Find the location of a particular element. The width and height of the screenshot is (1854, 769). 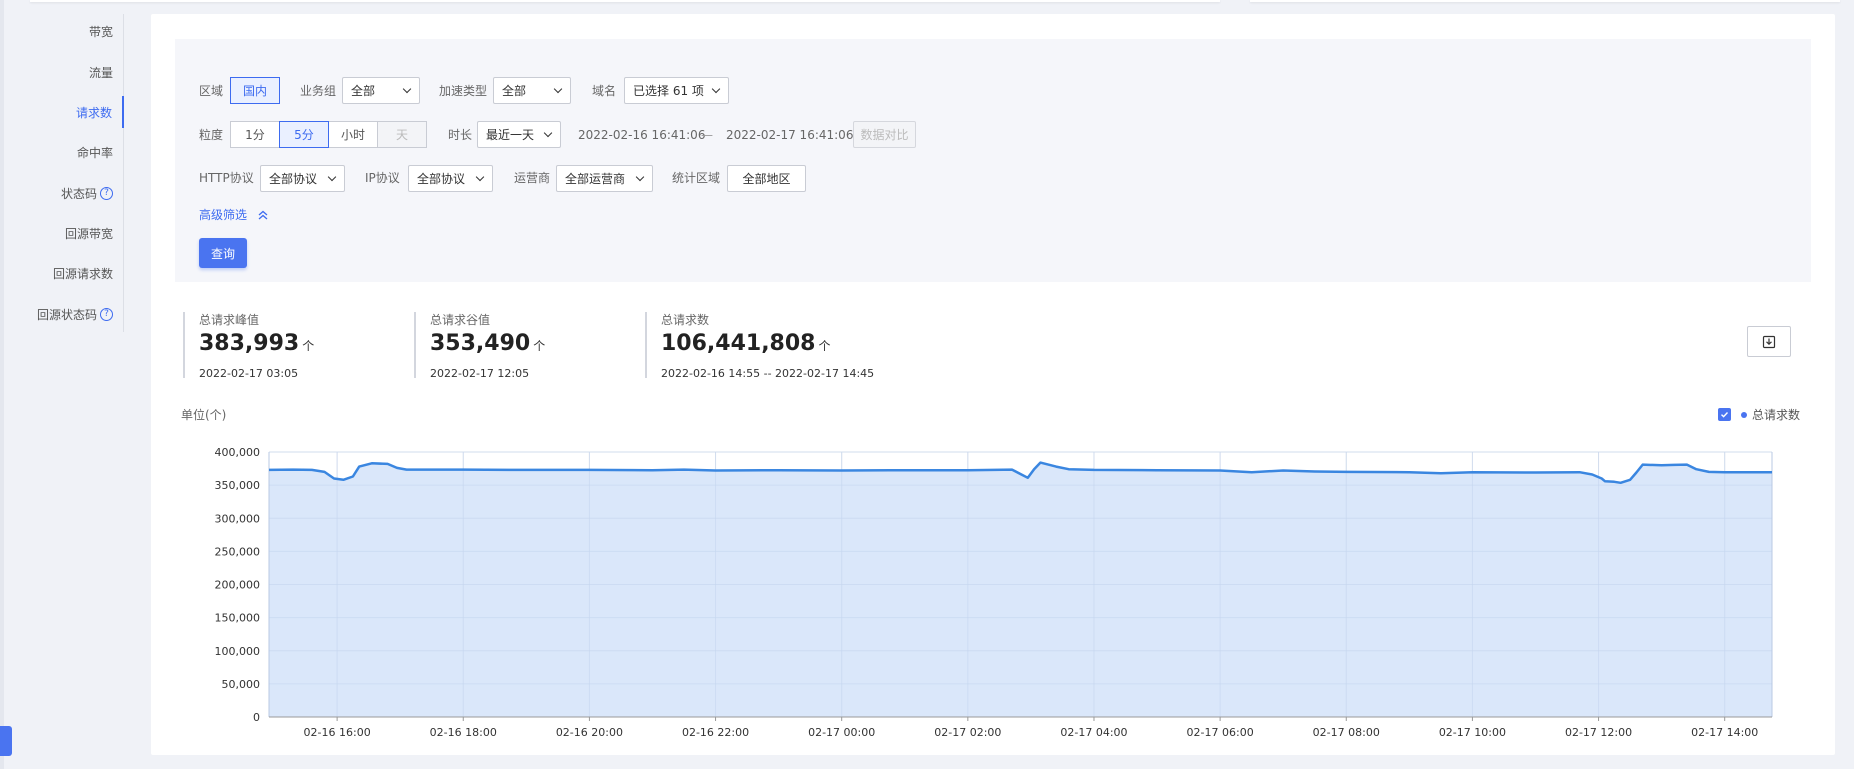

advanced-filter-label: 高级筛选 is located at coordinates (223, 215).